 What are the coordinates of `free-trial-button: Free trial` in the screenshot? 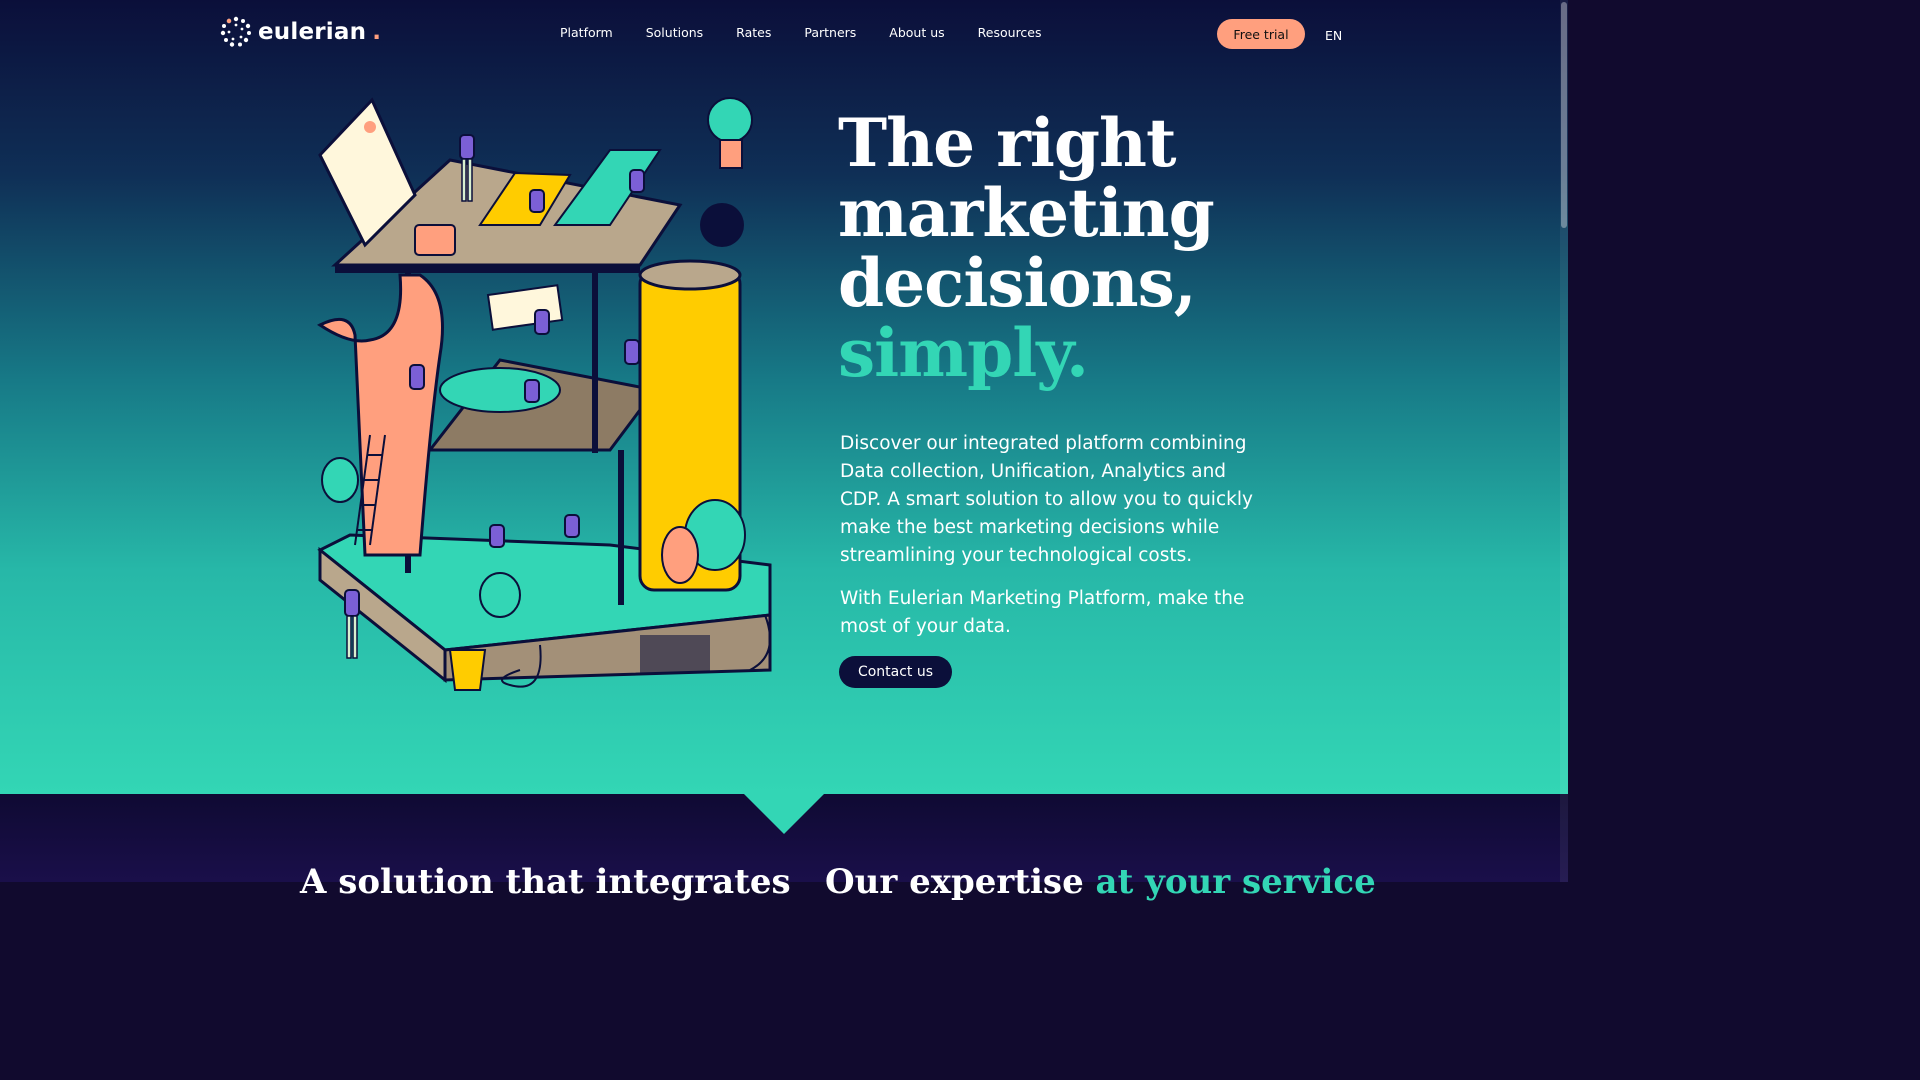 It's located at (1261, 34).